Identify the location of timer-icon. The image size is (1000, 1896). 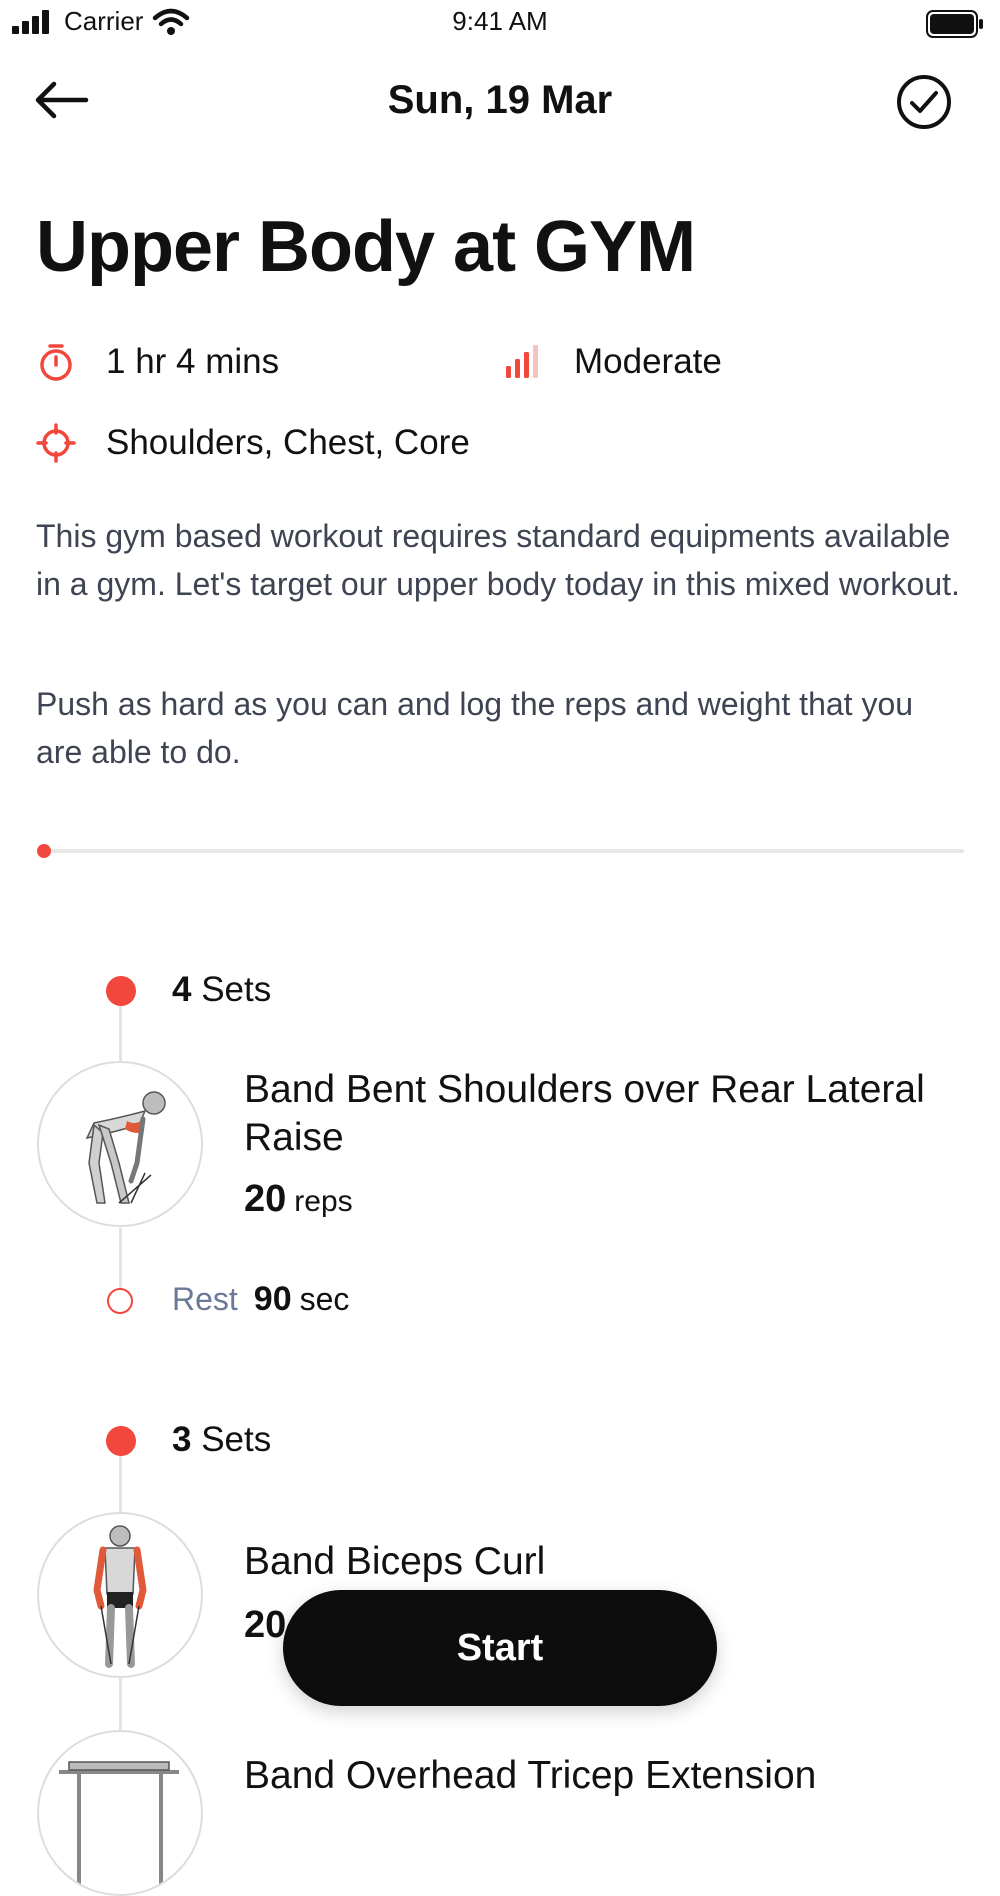
(56, 362).